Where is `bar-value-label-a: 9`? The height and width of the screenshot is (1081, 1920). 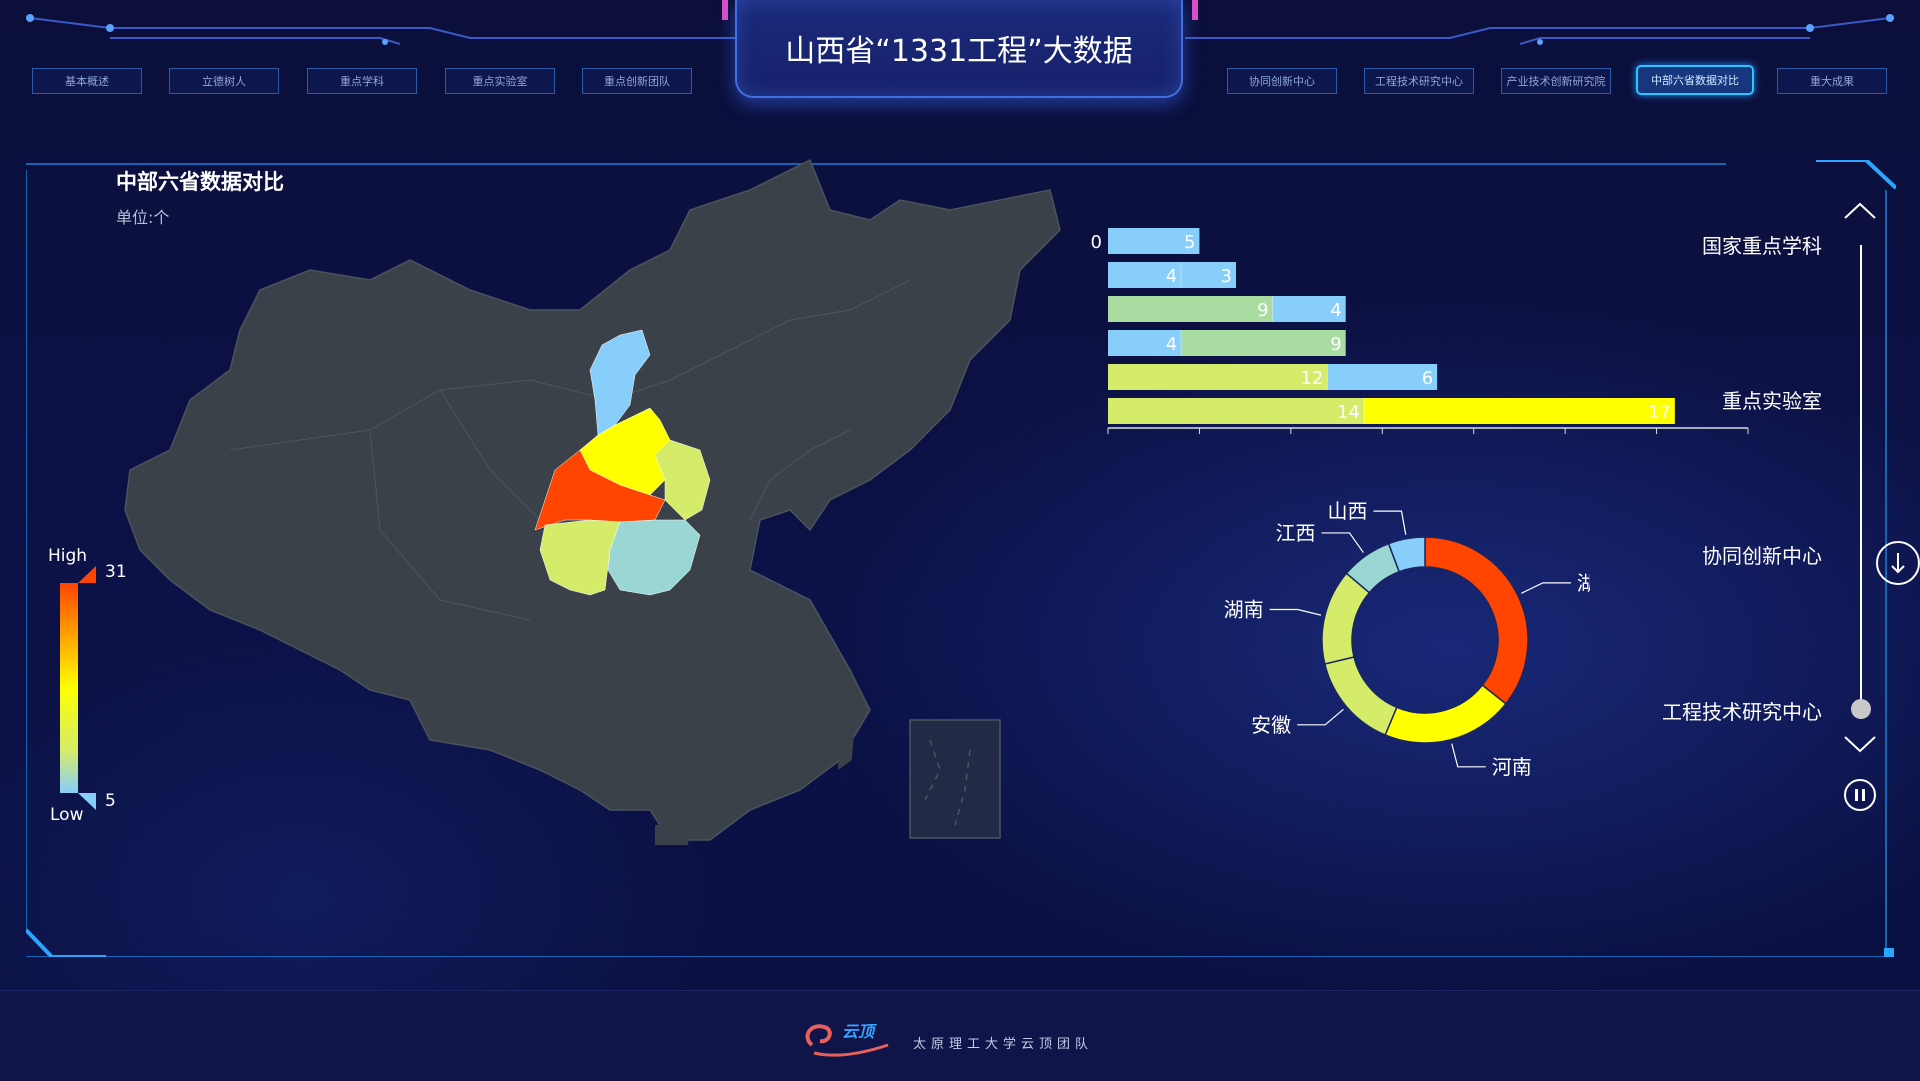
bar-value-label-a: 9 is located at coordinates (1262, 310).